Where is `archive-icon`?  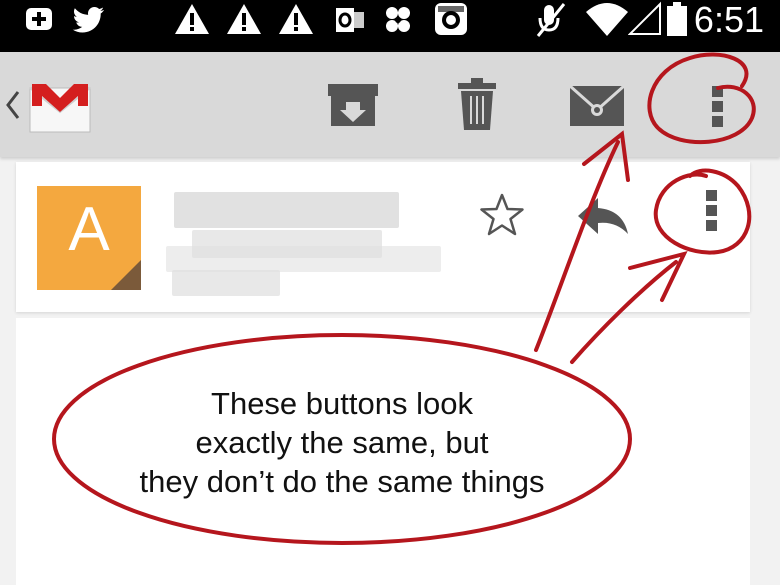
archive-icon is located at coordinates (353, 105).